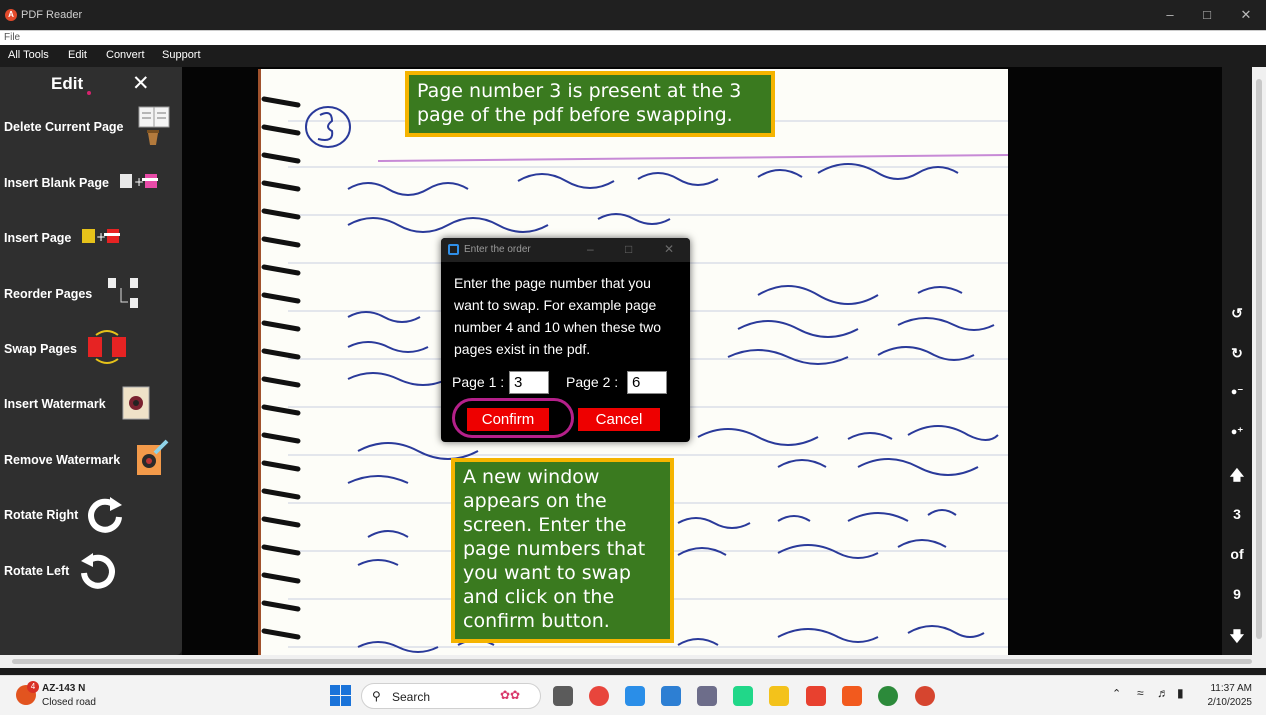 This screenshot has width=1266, height=715. I want to click on confirm-highlight-ring, so click(513, 418).